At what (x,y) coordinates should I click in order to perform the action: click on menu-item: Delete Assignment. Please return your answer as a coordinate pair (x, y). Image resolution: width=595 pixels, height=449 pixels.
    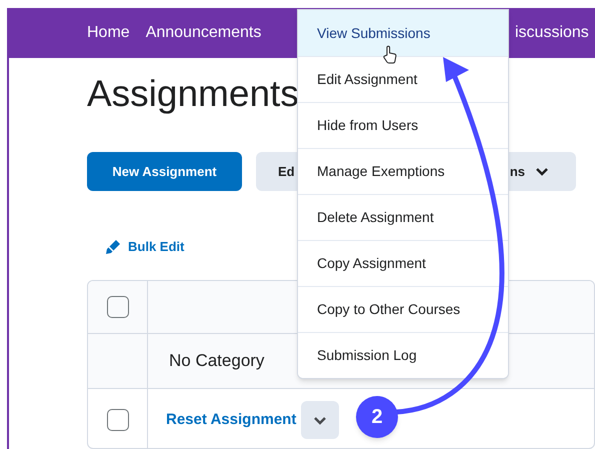
    Looking at the image, I should click on (403, 217).